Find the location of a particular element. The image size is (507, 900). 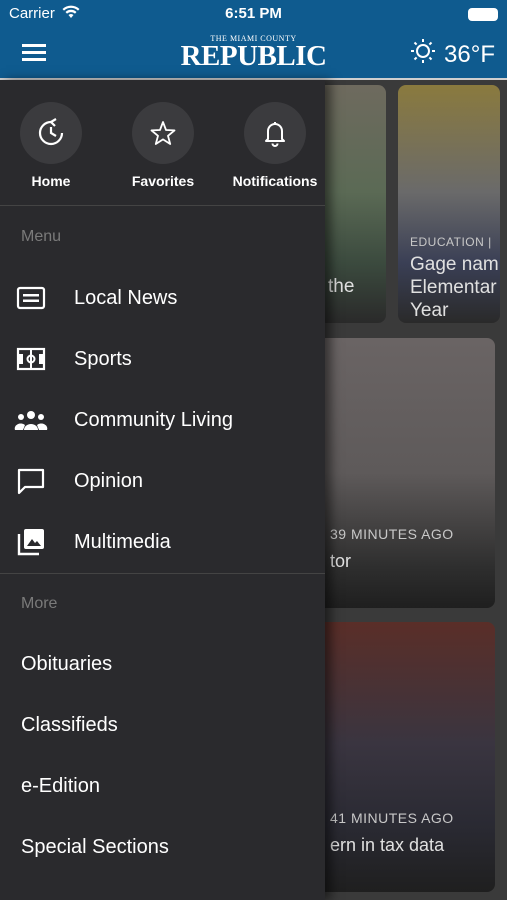

newspaper-icon is located at coordinates (31, 298).